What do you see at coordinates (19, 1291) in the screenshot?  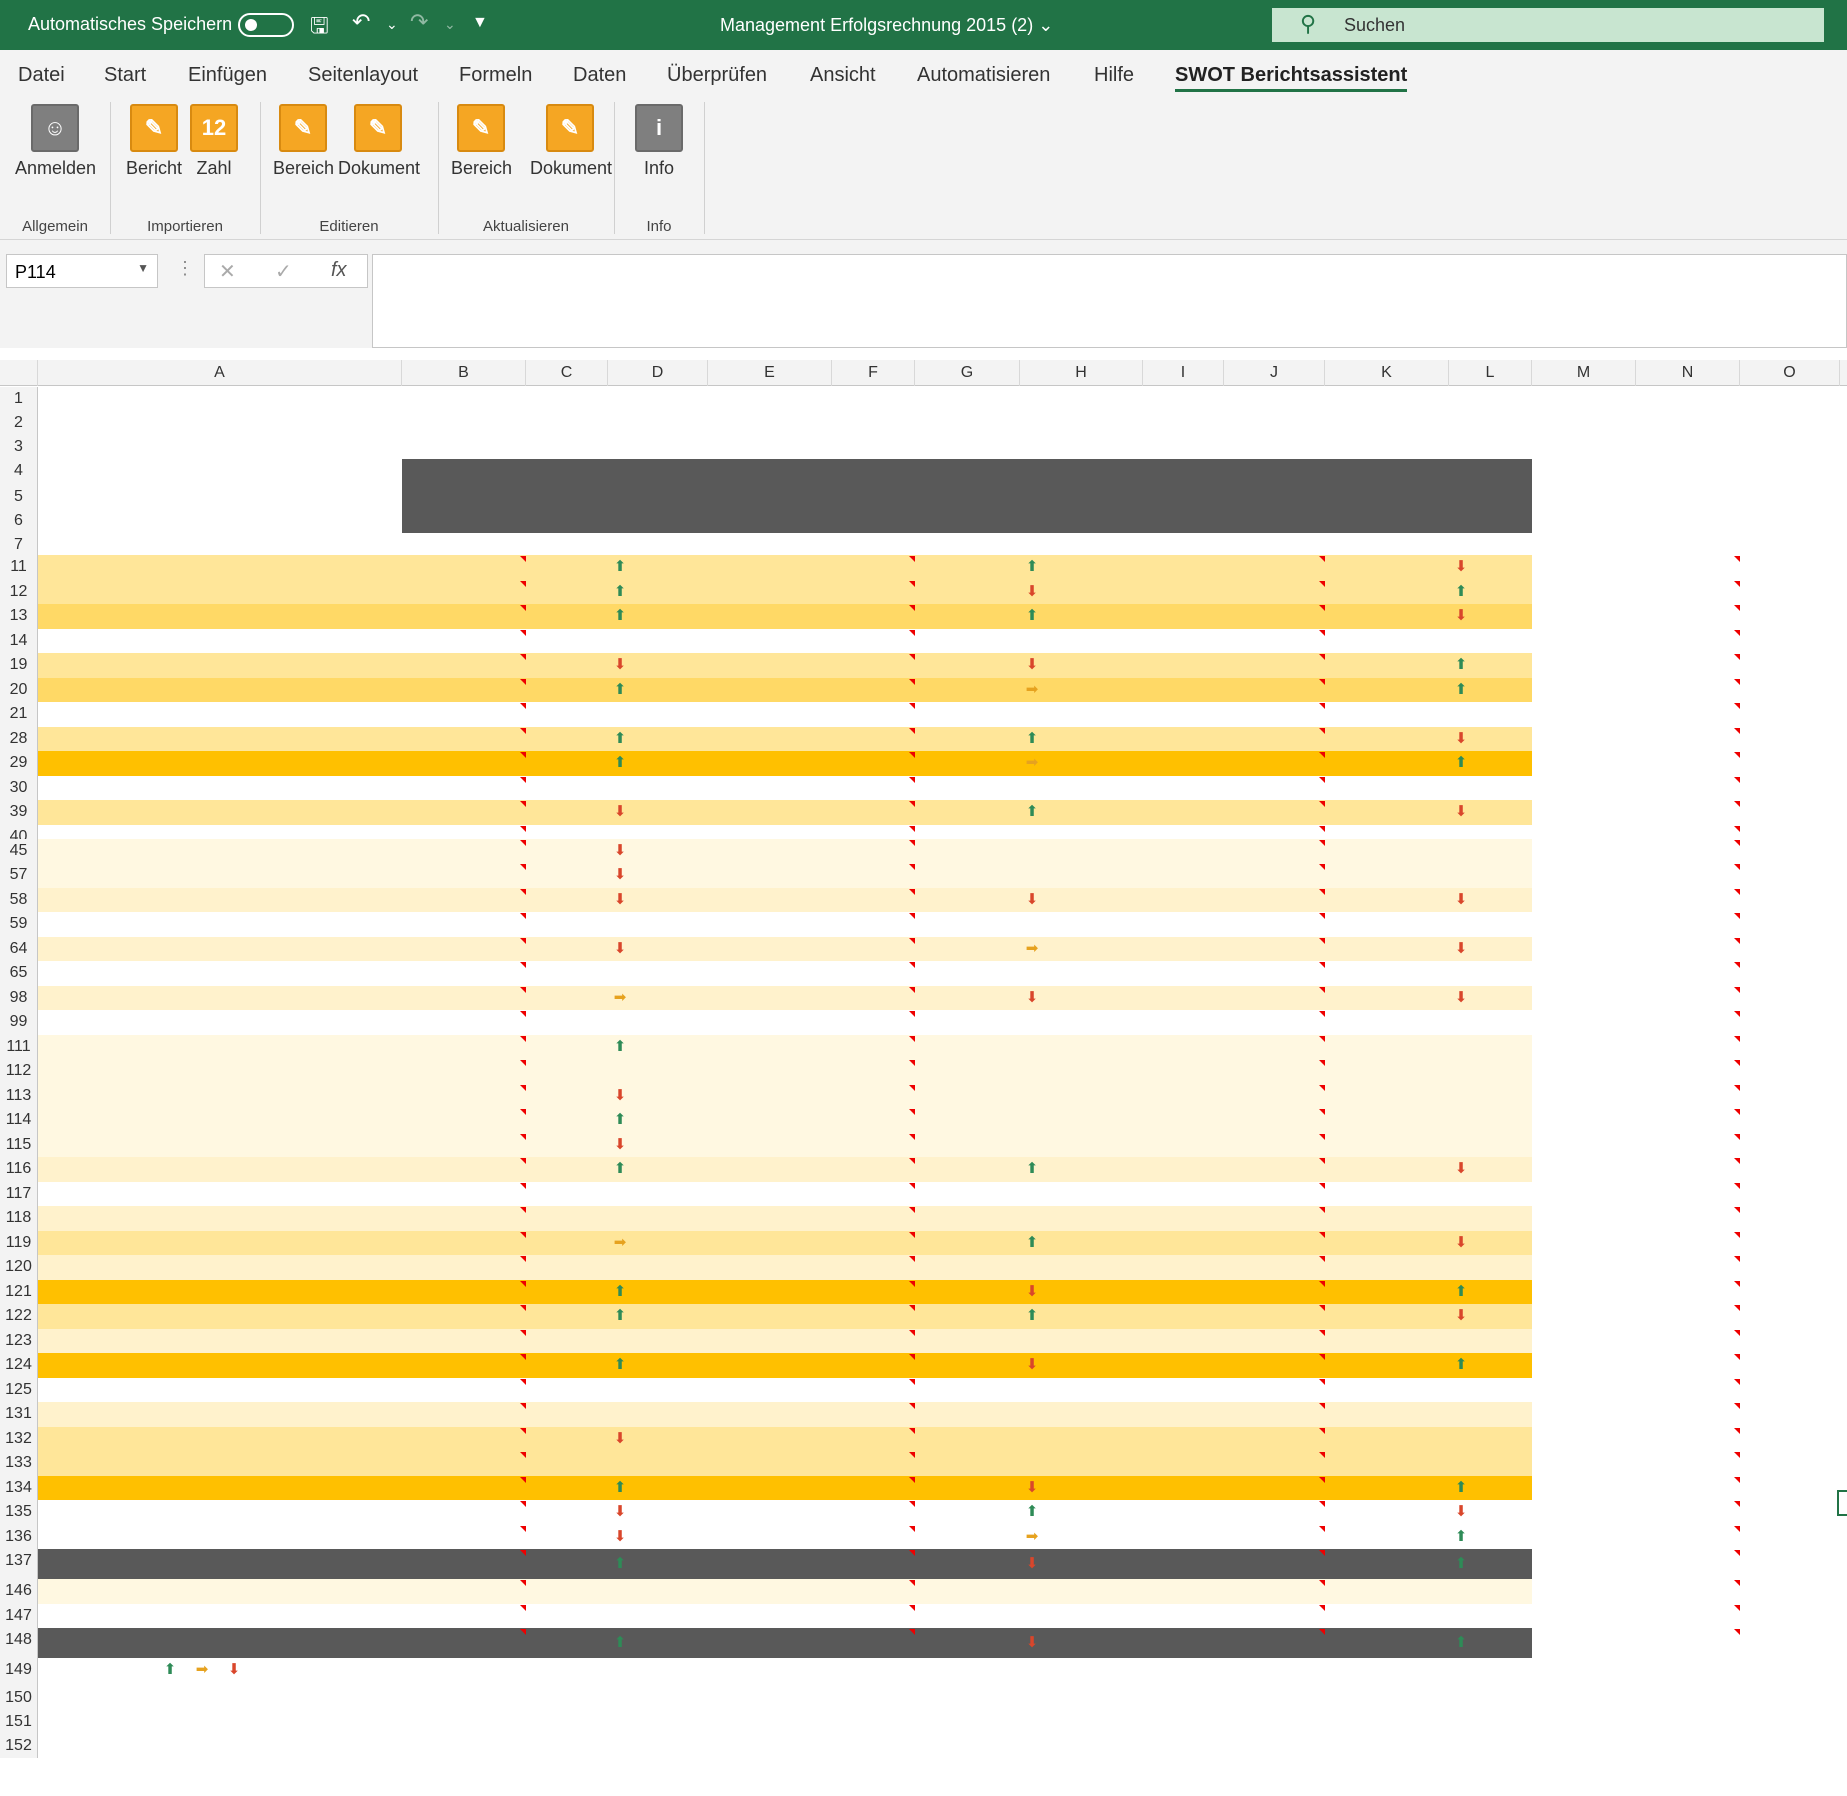 I see `row-header: 121` at bounding box center [19, 1291].